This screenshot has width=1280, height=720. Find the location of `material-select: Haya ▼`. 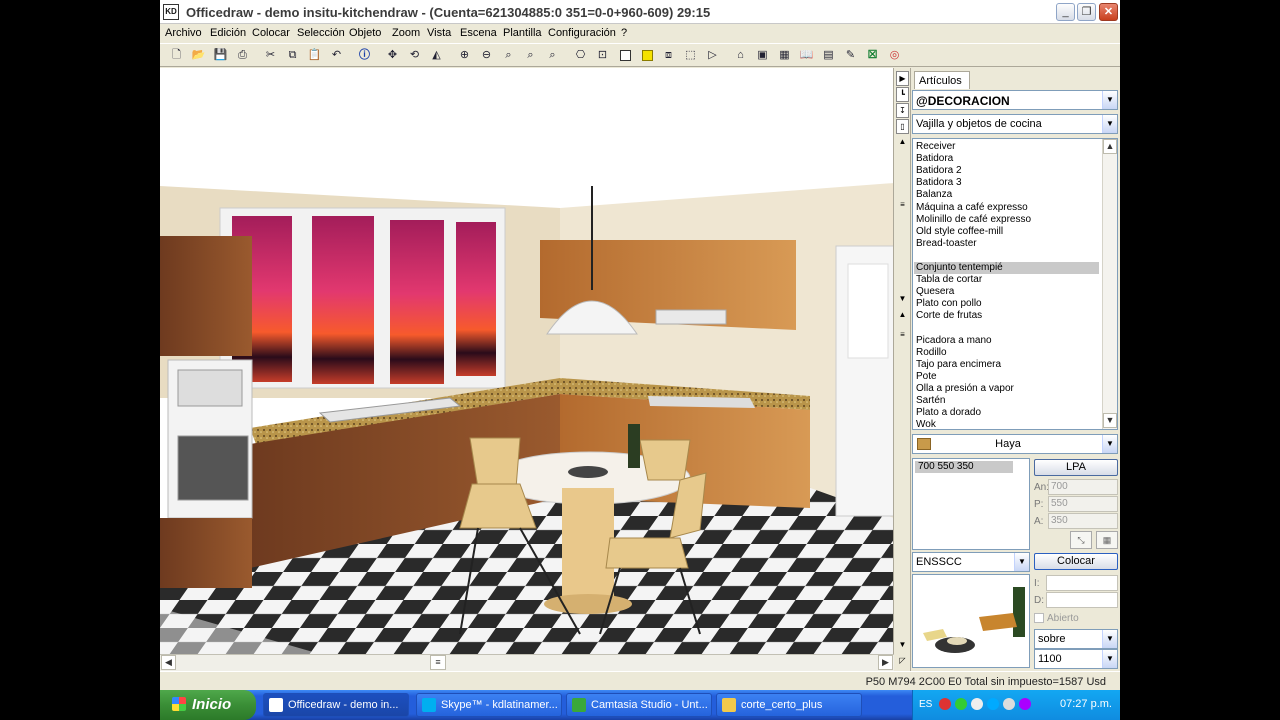

material-select: Haya ▼ is located at coordinates (1015, 444).